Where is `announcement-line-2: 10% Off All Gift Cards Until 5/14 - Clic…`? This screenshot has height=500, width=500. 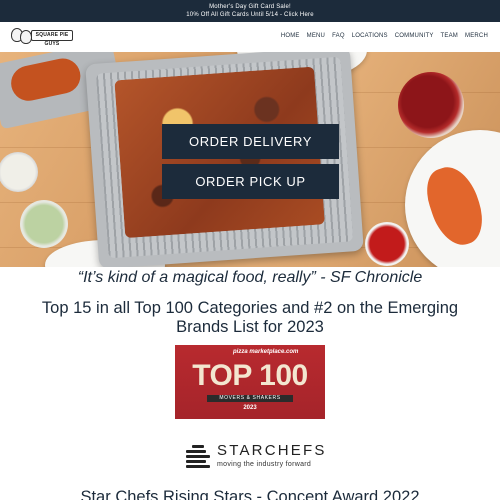 announcement-line-2: 10% Off All Gift Cards Until 5/14 - Clic… is located at coordinates (250, 15).